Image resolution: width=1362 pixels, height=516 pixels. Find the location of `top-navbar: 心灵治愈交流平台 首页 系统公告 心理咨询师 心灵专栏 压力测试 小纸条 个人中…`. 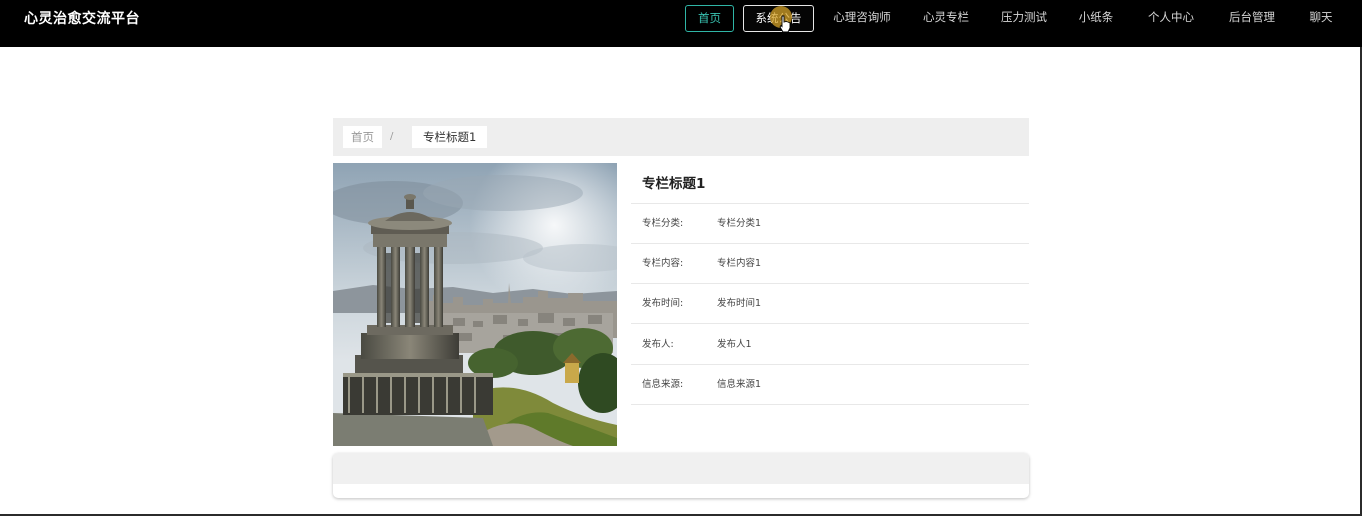

top-navbar: 心灵治愈交流平台 首页 系统公告 心理咨询师 心灵专栏 压力测试 小纸条 个人中… is located at coordinates (681, 23).